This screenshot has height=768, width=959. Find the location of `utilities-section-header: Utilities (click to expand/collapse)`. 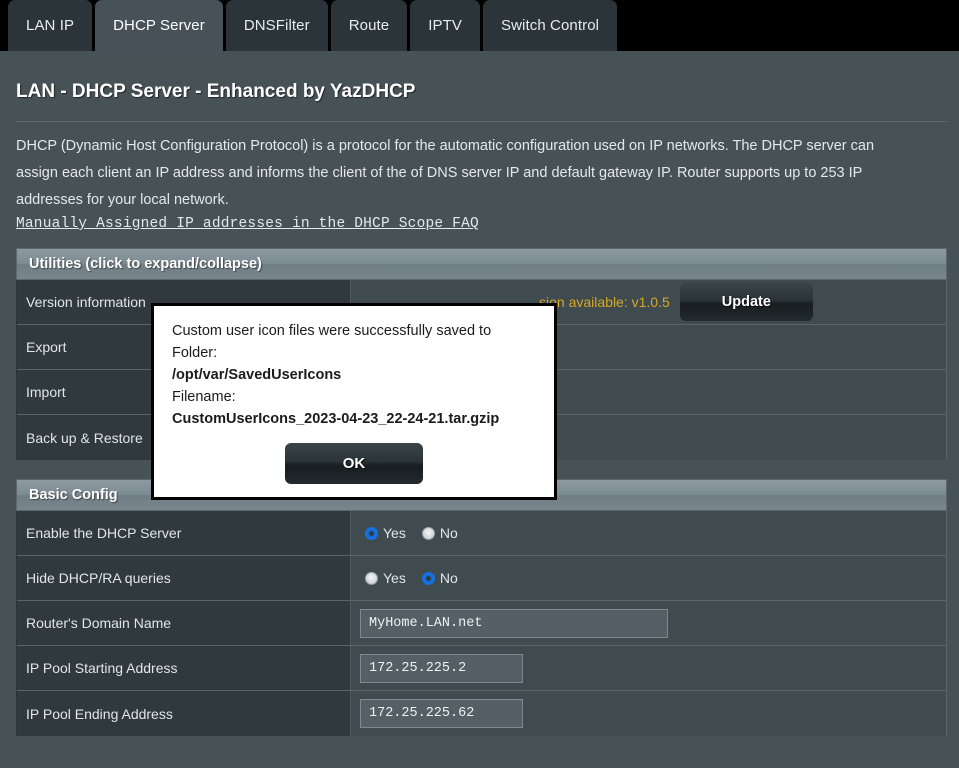

utilities-section-header: Utilities (click to expand/collapse) is located at coordinates (481, 264).